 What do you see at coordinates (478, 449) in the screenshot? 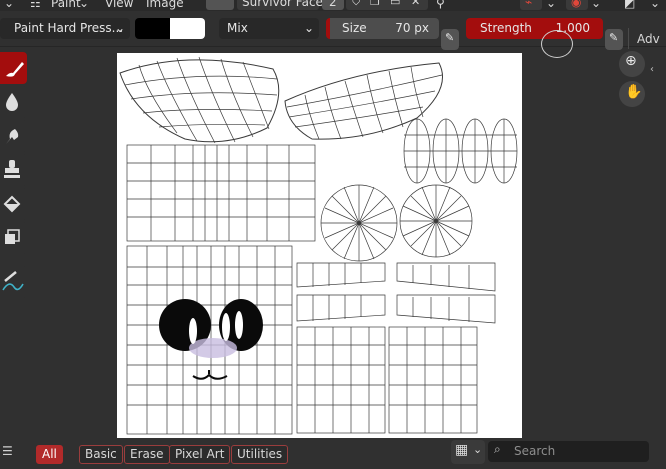
I see `grid-chevron-icon: ⌄` at bounding box center [478, 449].